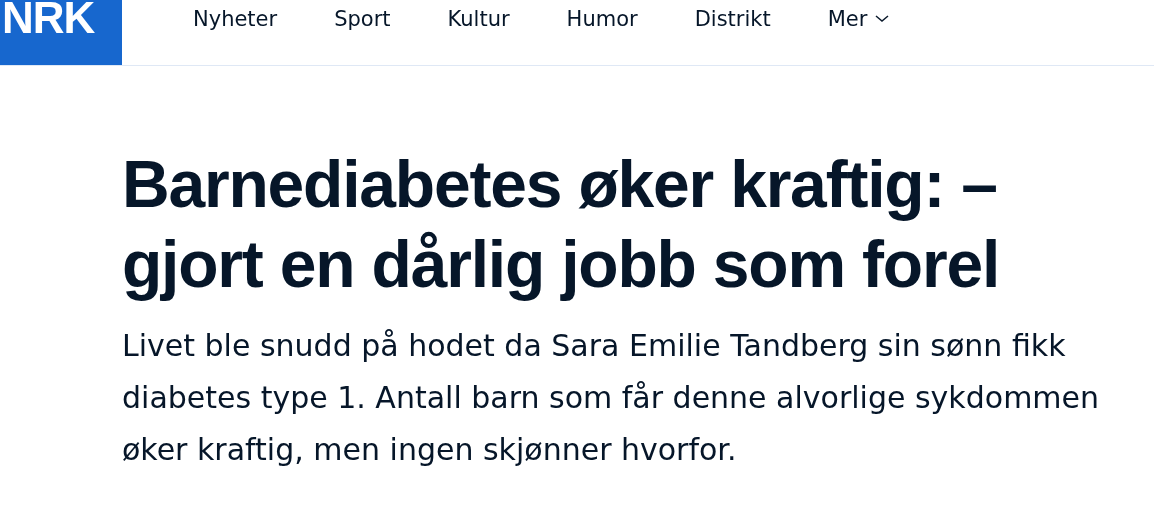 Image resolution: width=1154 pixels, height=508 pixels. I want to click on nav-link: Sport, so click(362, 19).